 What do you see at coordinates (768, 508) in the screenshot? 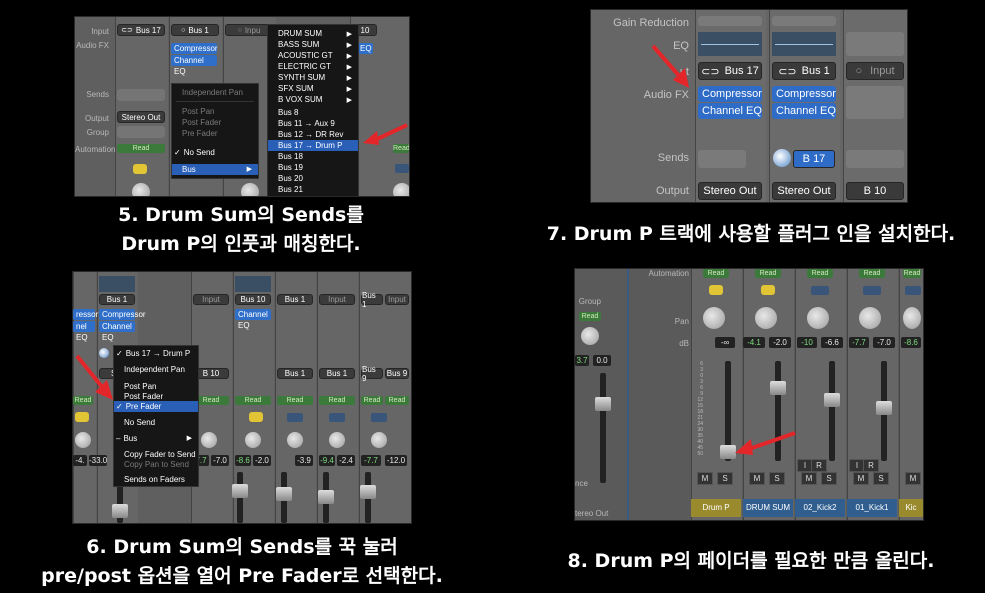
I see `track-name: DRUM SUM` at bounding box center [768, 508].